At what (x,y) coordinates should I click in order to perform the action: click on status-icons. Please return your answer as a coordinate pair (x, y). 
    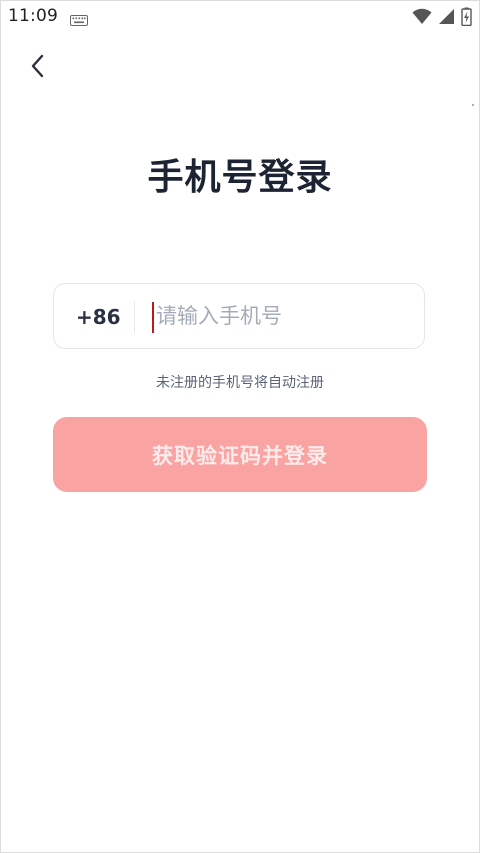
    Looking at the image, I should click on (442, 18).